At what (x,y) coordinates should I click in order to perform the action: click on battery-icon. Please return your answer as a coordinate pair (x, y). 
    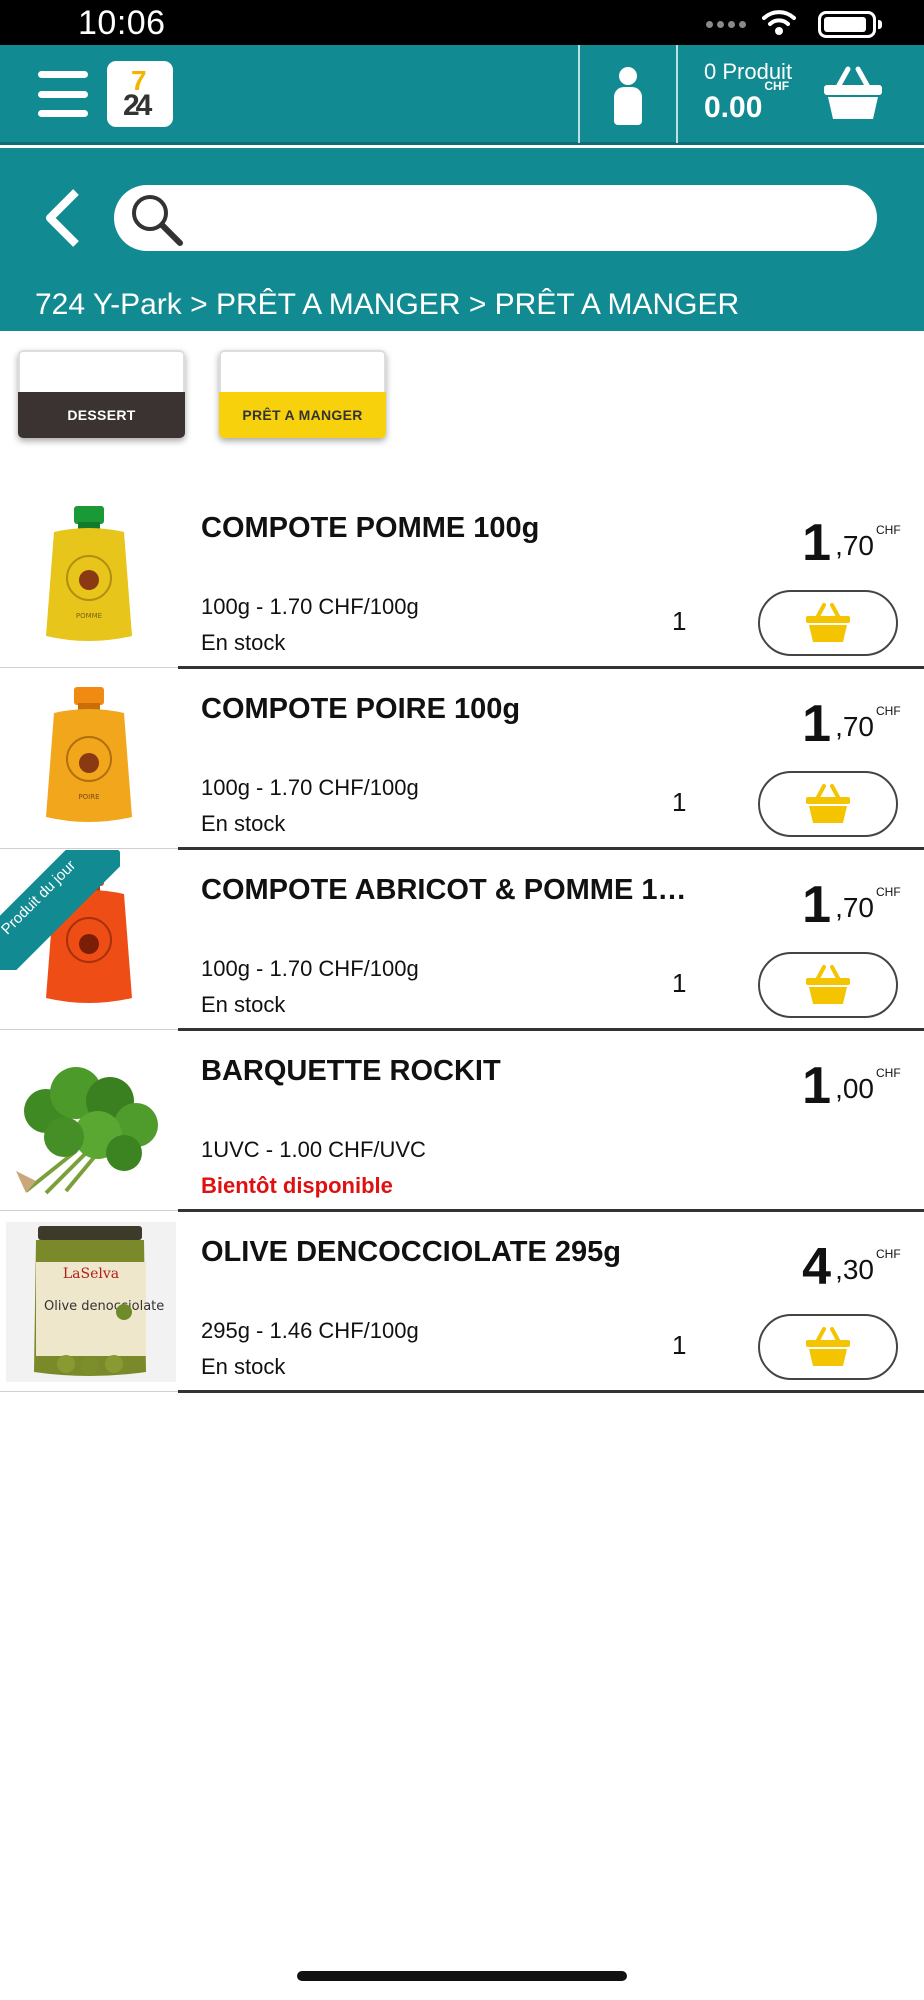
    Looking at the image, I should click on (850, 24).